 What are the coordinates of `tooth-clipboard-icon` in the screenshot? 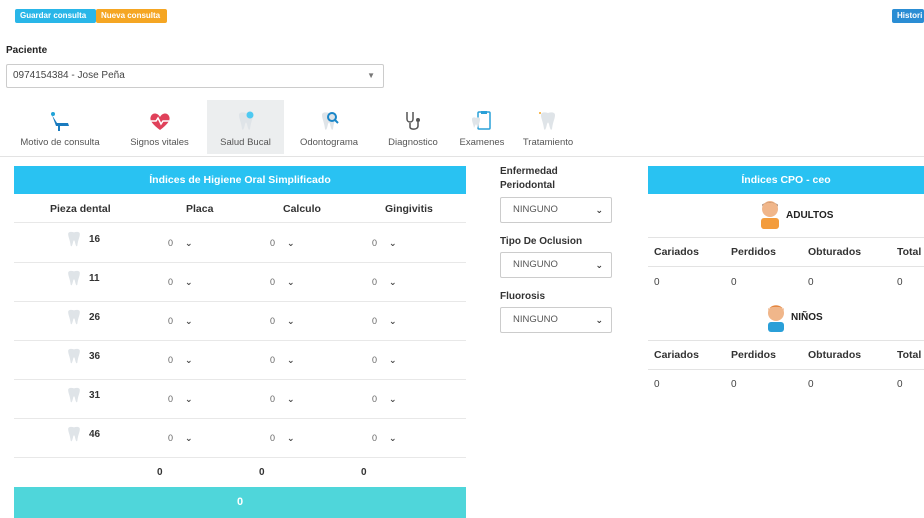 It's located at (482, 121).